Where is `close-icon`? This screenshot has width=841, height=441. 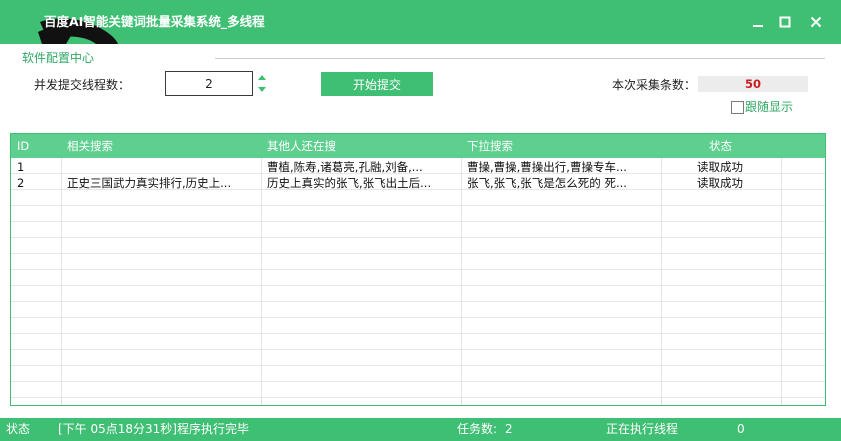 close-icon is located at coordinates (816, 22).